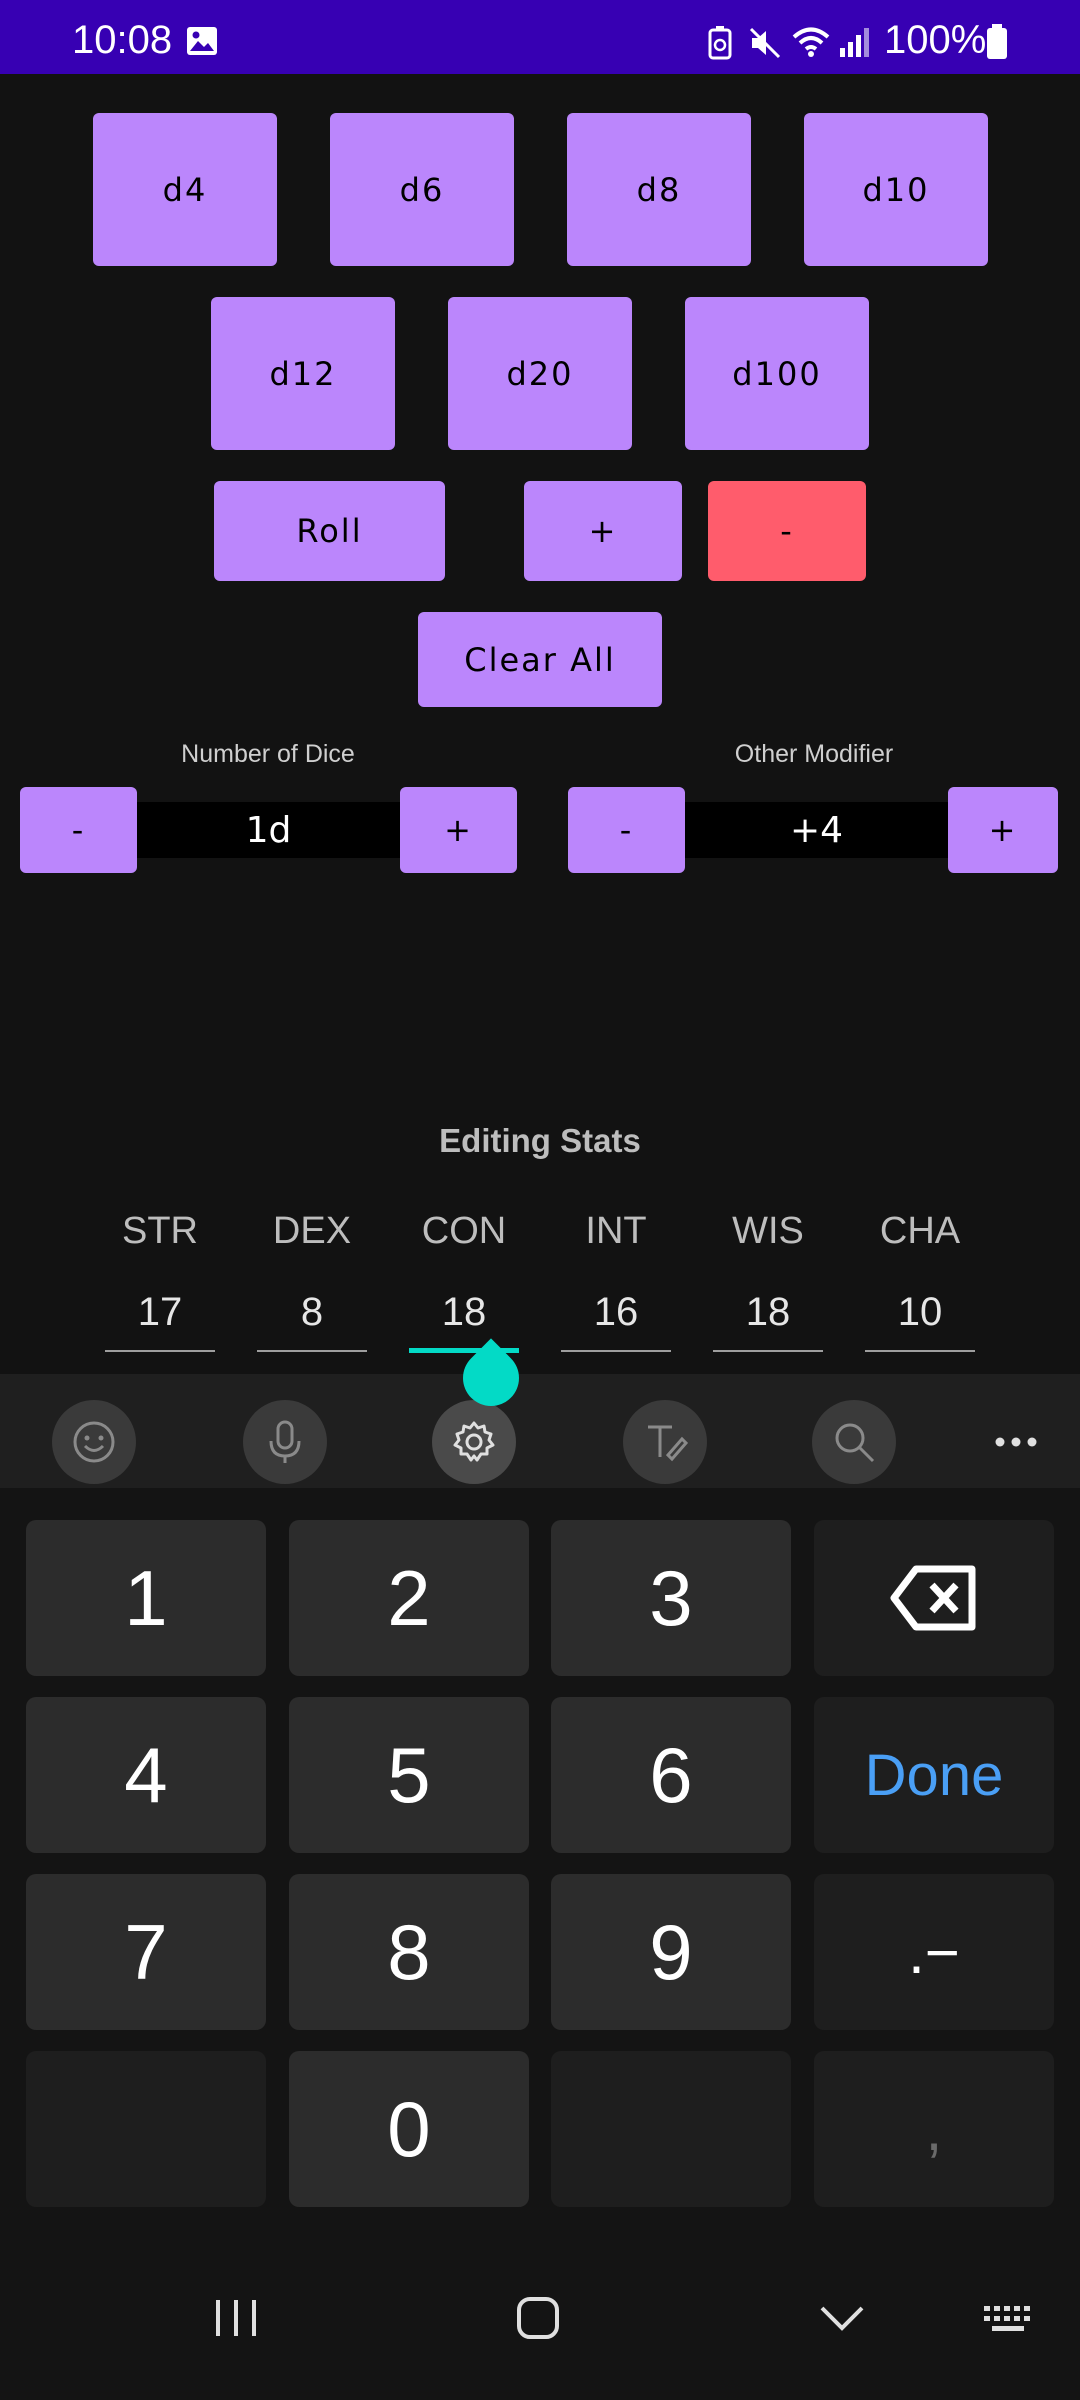 This screenshot has width=1080, height=2400. What do you see at coordinates (285, 1442) in the screenshot?
I see `microphone-icon` at bounding box center [285, 1442].